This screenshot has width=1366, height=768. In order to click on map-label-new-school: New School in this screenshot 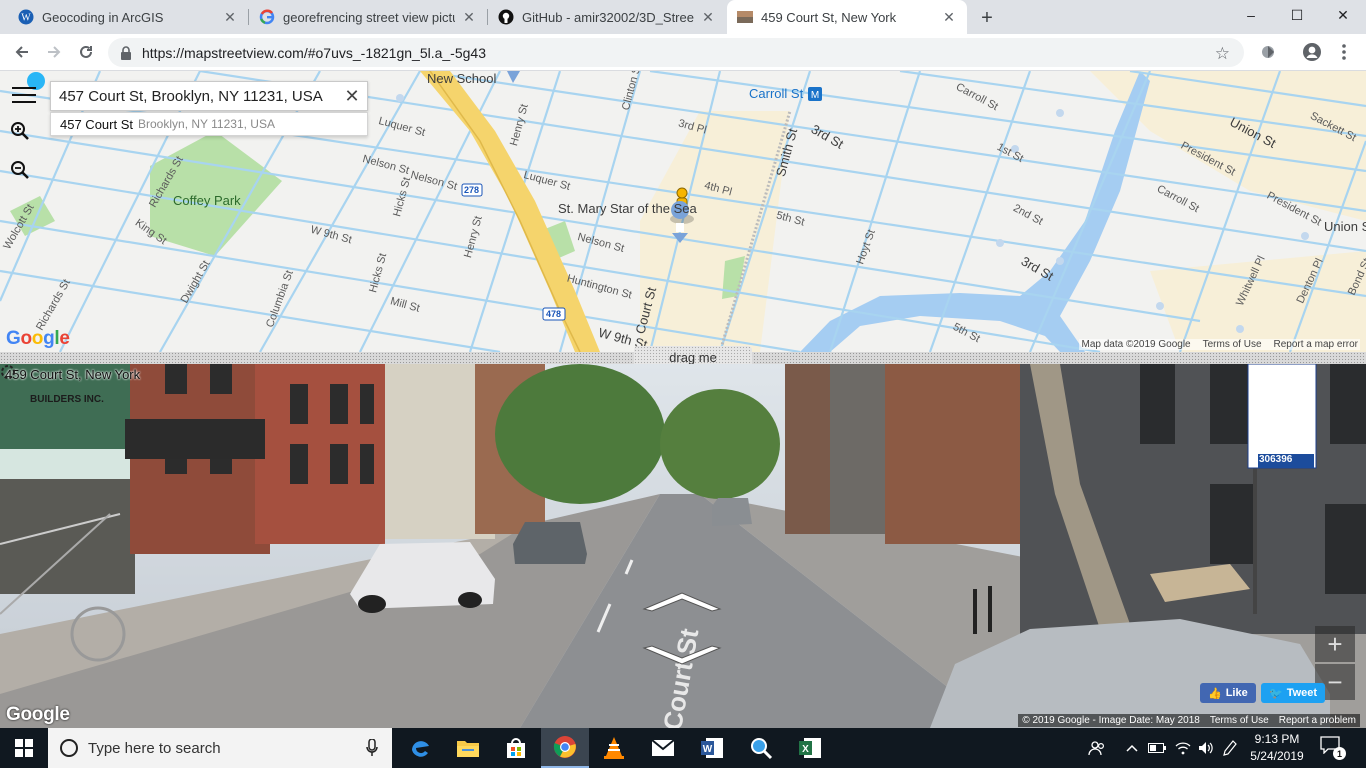, I will do `click(462, 78)`.